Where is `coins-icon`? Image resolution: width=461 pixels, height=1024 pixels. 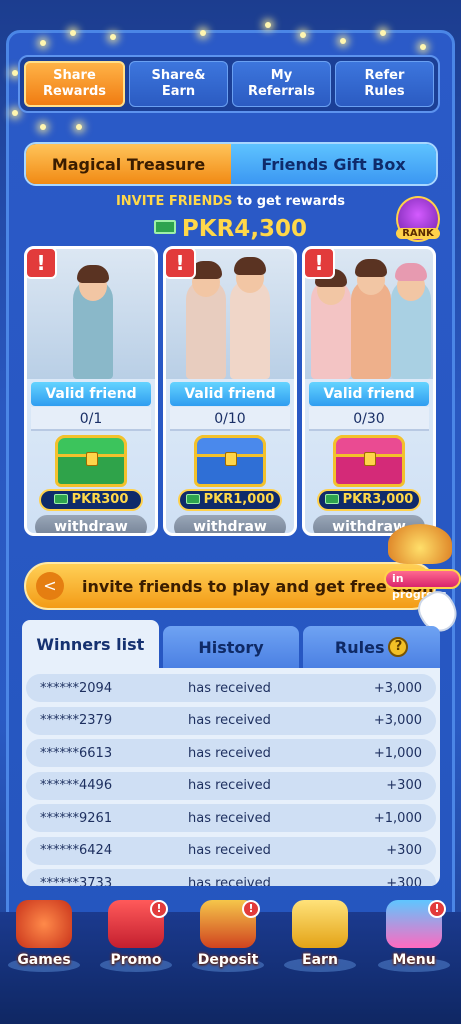
coins-icon is located at coordinates (320, 924).